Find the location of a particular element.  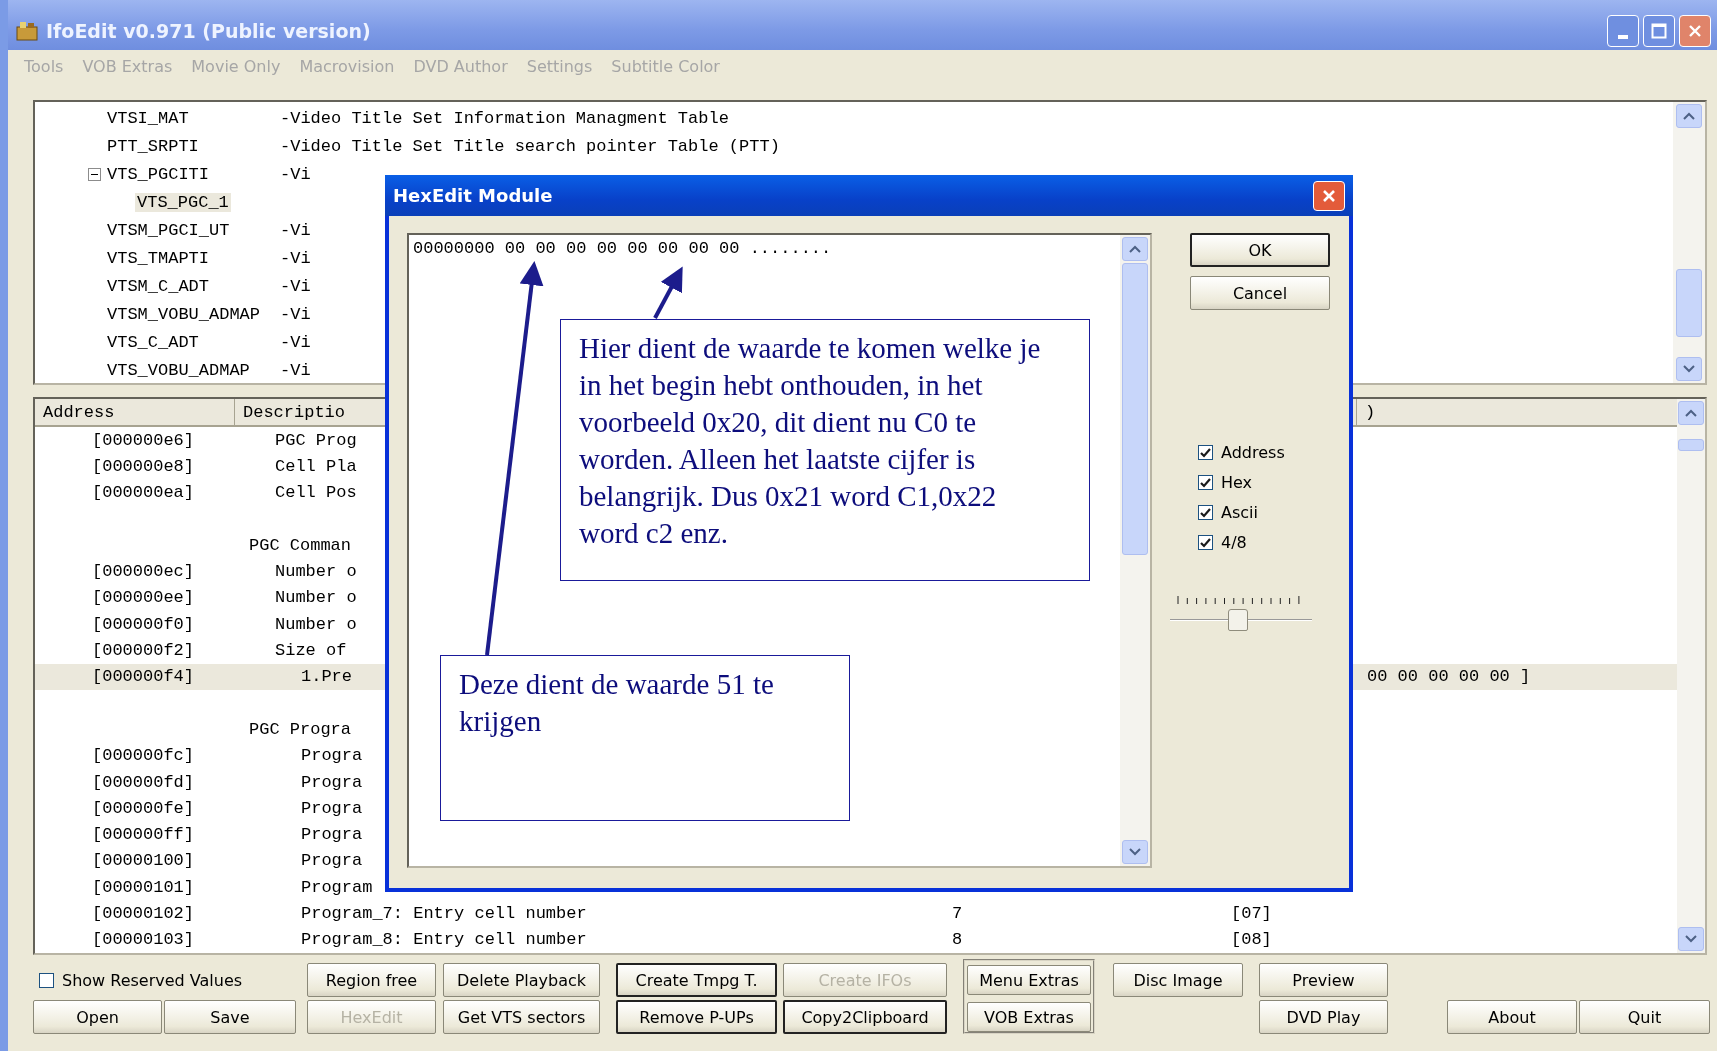

slider-thumb is located at coordinates (1238, 620).